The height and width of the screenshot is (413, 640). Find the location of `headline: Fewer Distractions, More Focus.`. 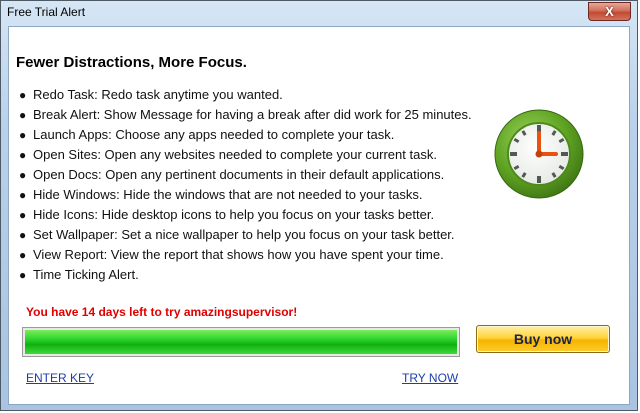

headline: Fewer Distractions, More Focus. is located at coordinates (131, 62).